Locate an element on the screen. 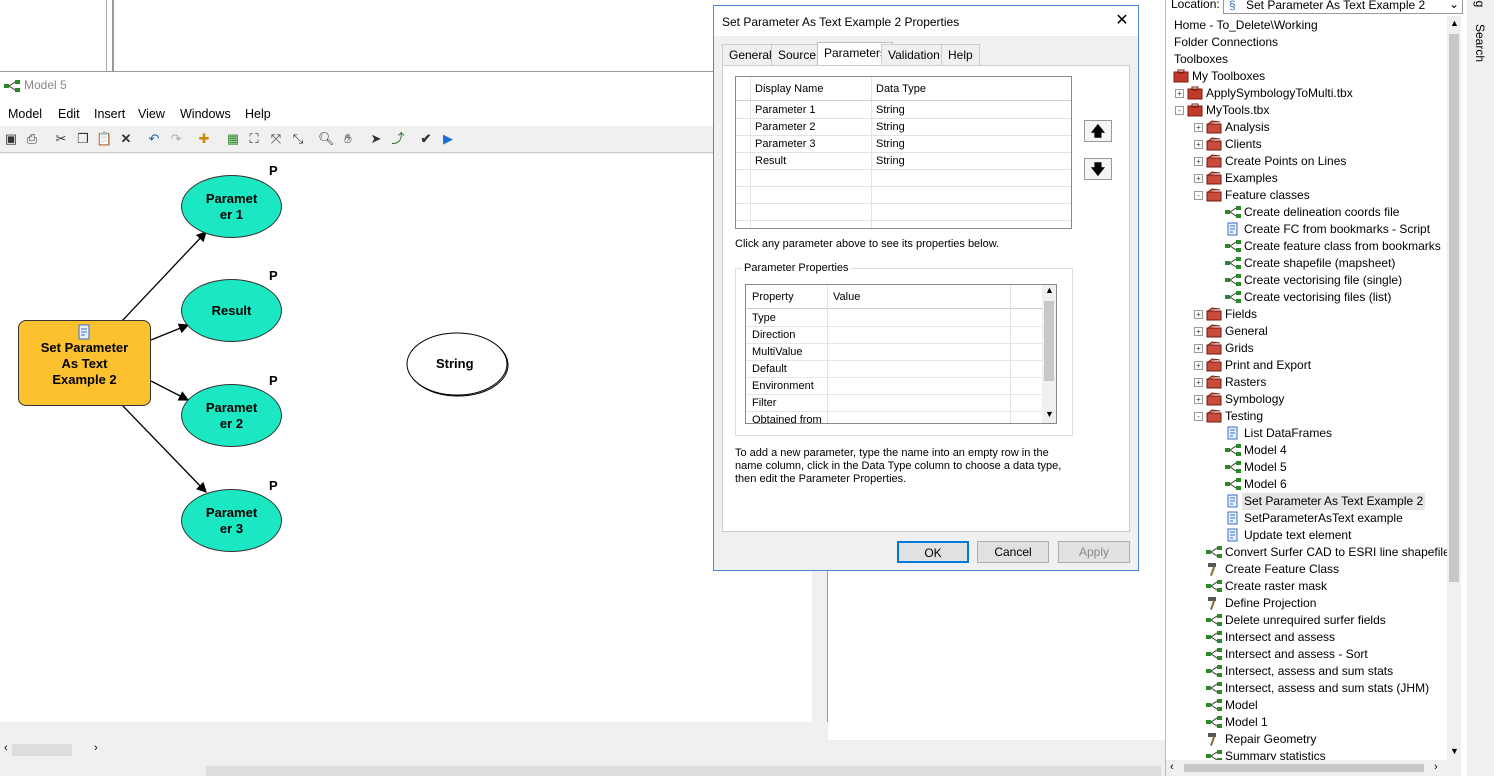 The height and width of the screenshot is (776, 1494). tree-item: Intersect and assess is located at coordinates (1308, 637).